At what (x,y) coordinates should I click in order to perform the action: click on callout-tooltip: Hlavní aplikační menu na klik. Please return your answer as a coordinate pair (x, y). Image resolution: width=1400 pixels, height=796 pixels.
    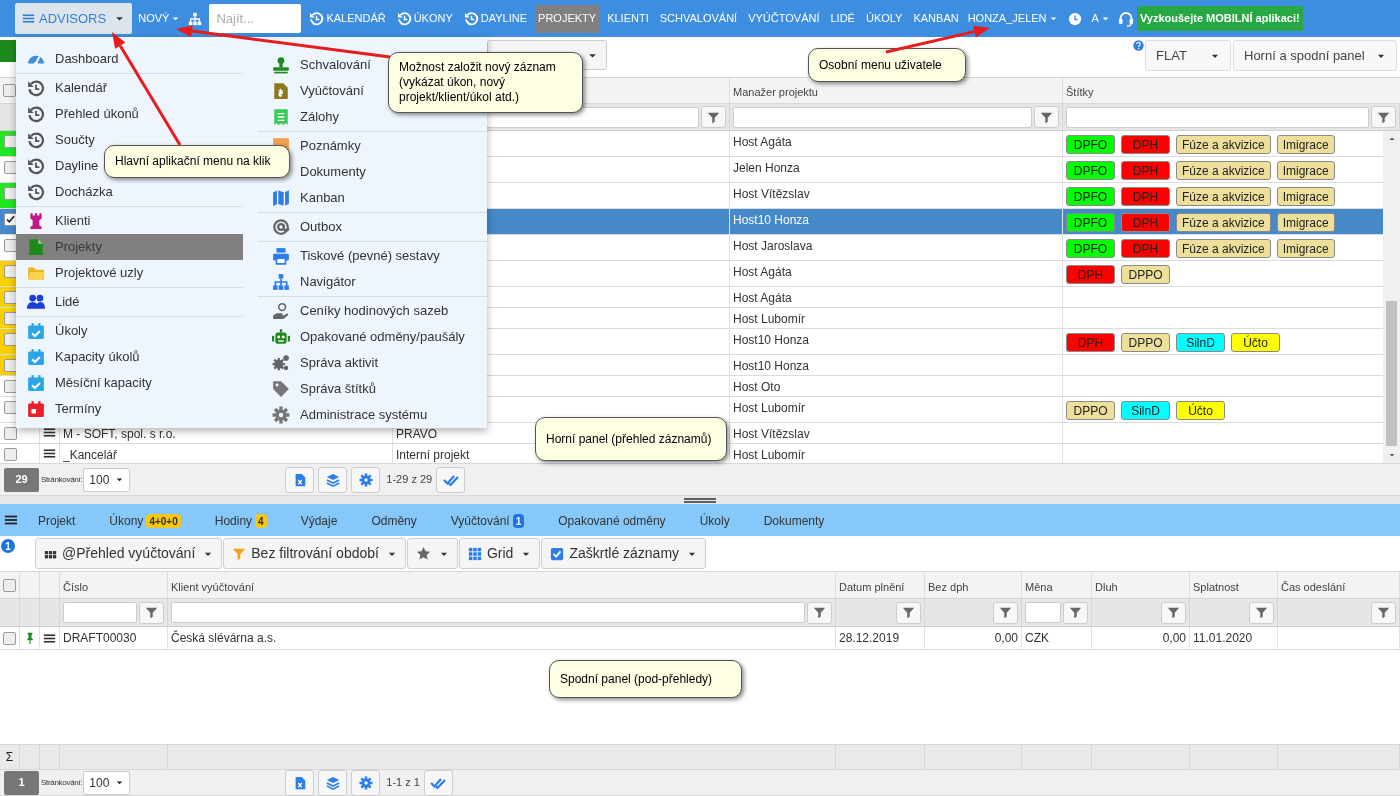
    Looking at the image, I should click on (197, 161).